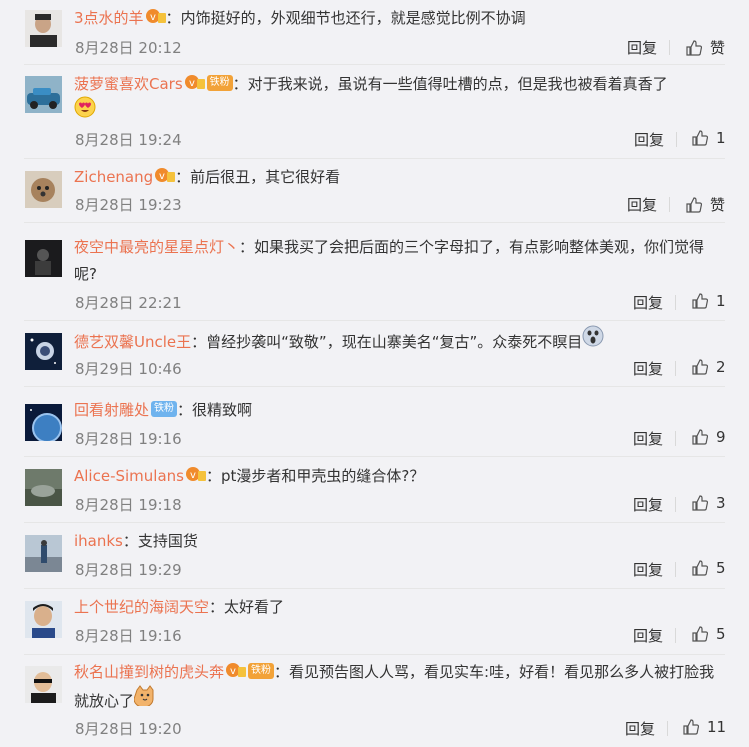 Image resolution: width=749 pixels, height=747 pixels. What do you see at coordinates (593, 340) in the screenshot?
I see `scream-emoji-icon` at bounding box center [593, 340].